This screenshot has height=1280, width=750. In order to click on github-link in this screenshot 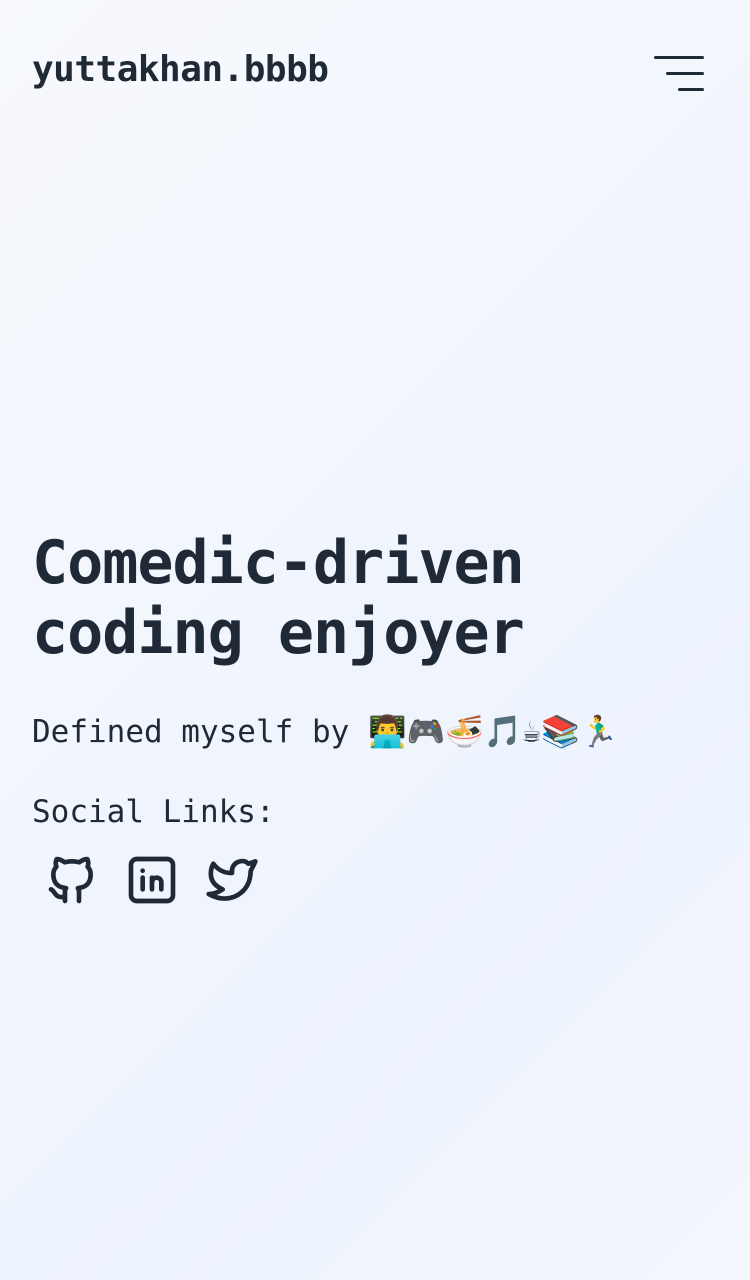, I will do `click(72, 880)`.